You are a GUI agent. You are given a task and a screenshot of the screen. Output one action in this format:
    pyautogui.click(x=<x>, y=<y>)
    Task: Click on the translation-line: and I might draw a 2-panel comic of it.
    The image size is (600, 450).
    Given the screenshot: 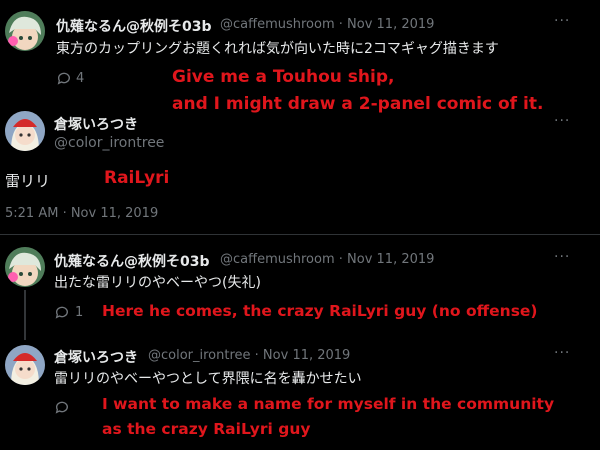 What is the action you would take?
    pyautogui.click(x=358, y=104)
    